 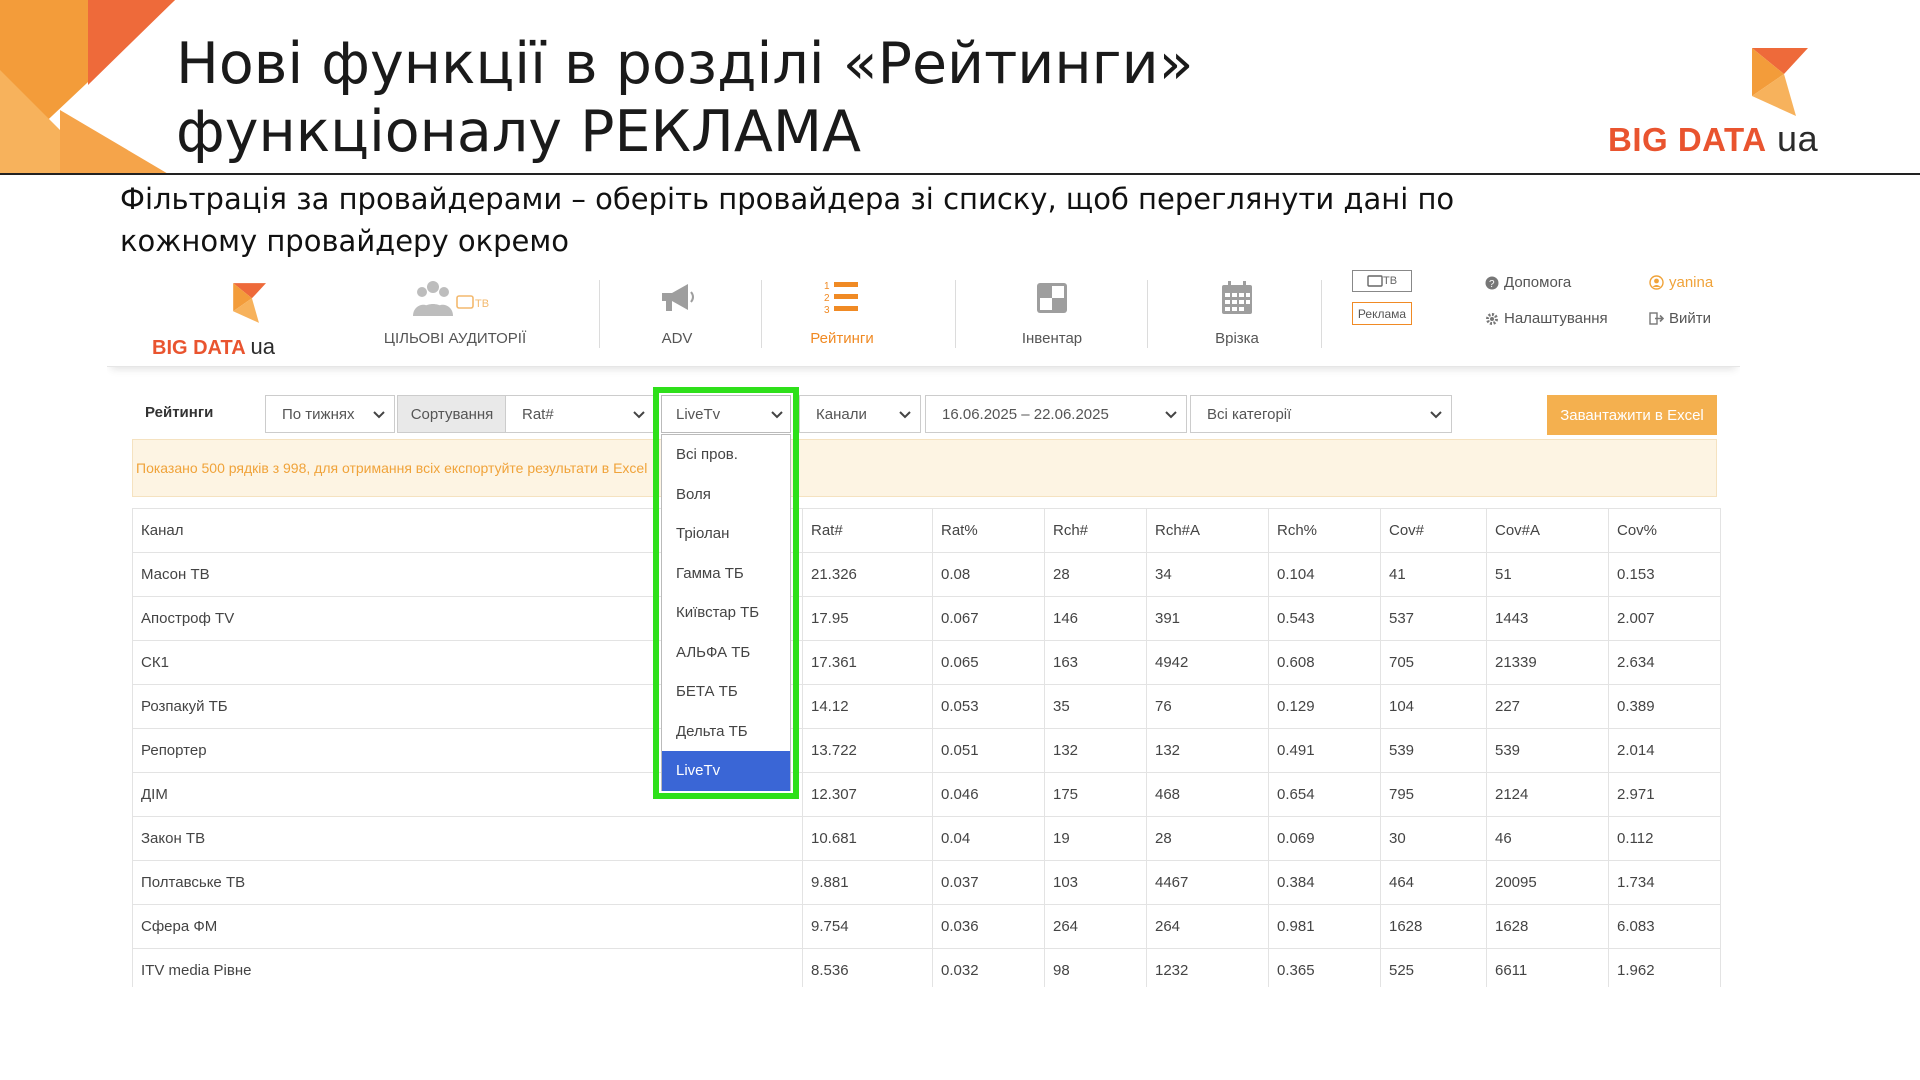 I want to click on ads-toggle: Реклама, so click(x=1382, y=313).